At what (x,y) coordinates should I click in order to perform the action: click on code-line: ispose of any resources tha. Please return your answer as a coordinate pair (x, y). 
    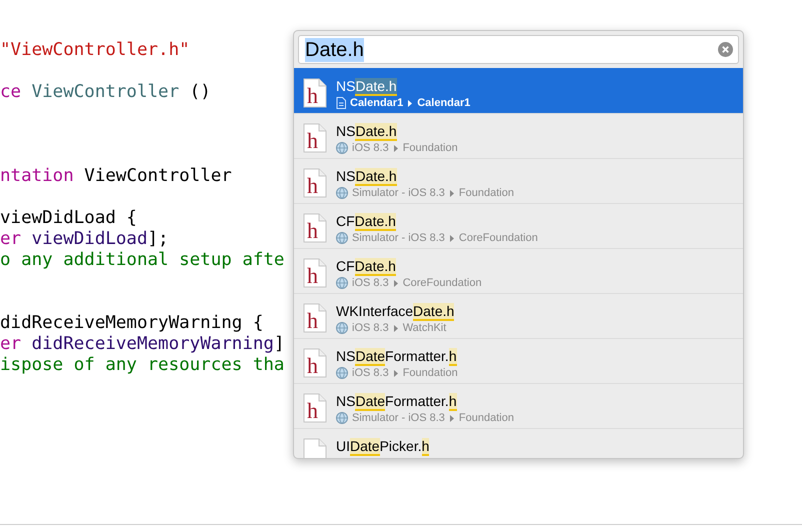
    Looking at the image, I should click on (142, 365).